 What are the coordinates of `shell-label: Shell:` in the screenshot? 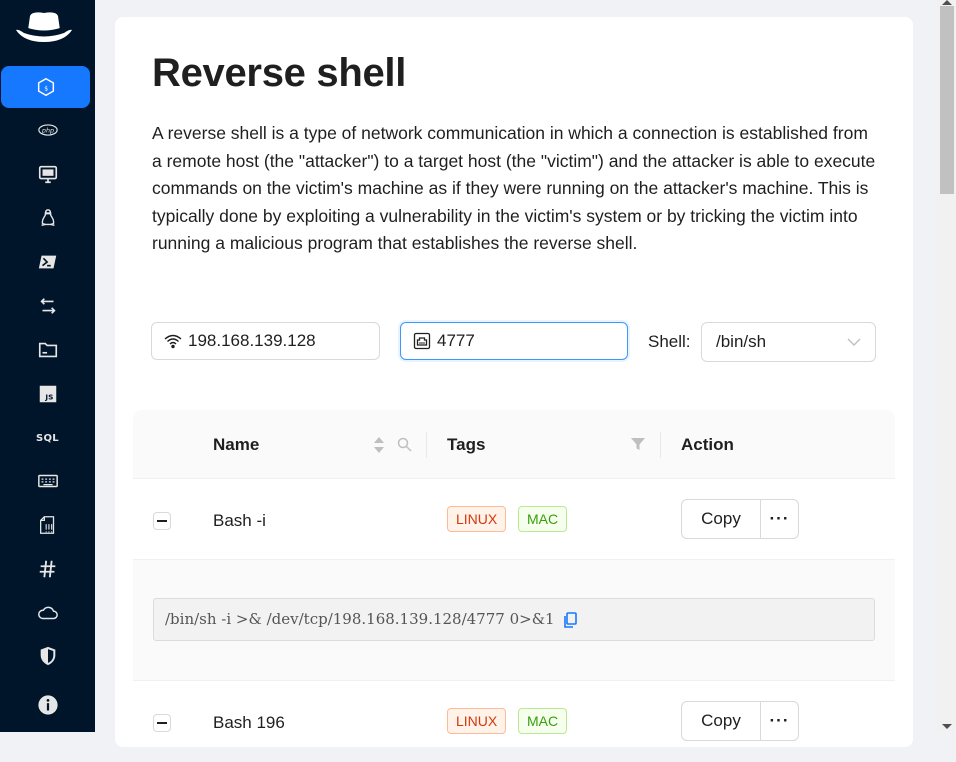 It's located at (669, 341).